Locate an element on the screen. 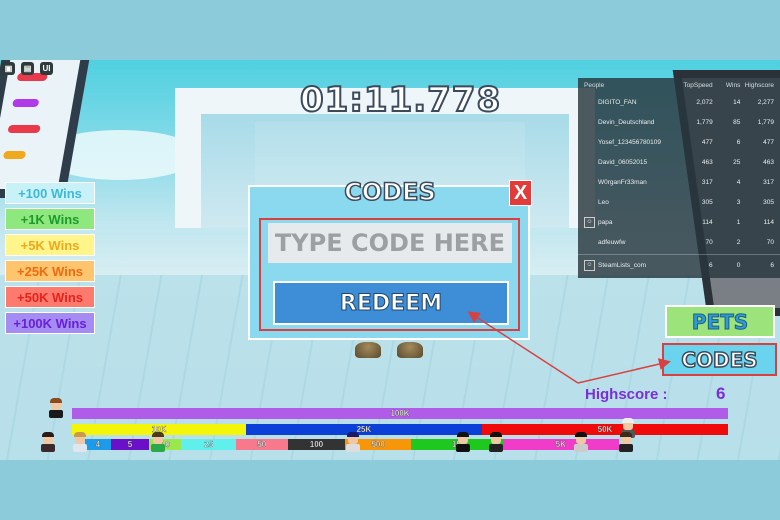 Image resolution: width=780 pixels, height=520 pixels. player-name: adfeuwfw is located at coordinates (612, 242).